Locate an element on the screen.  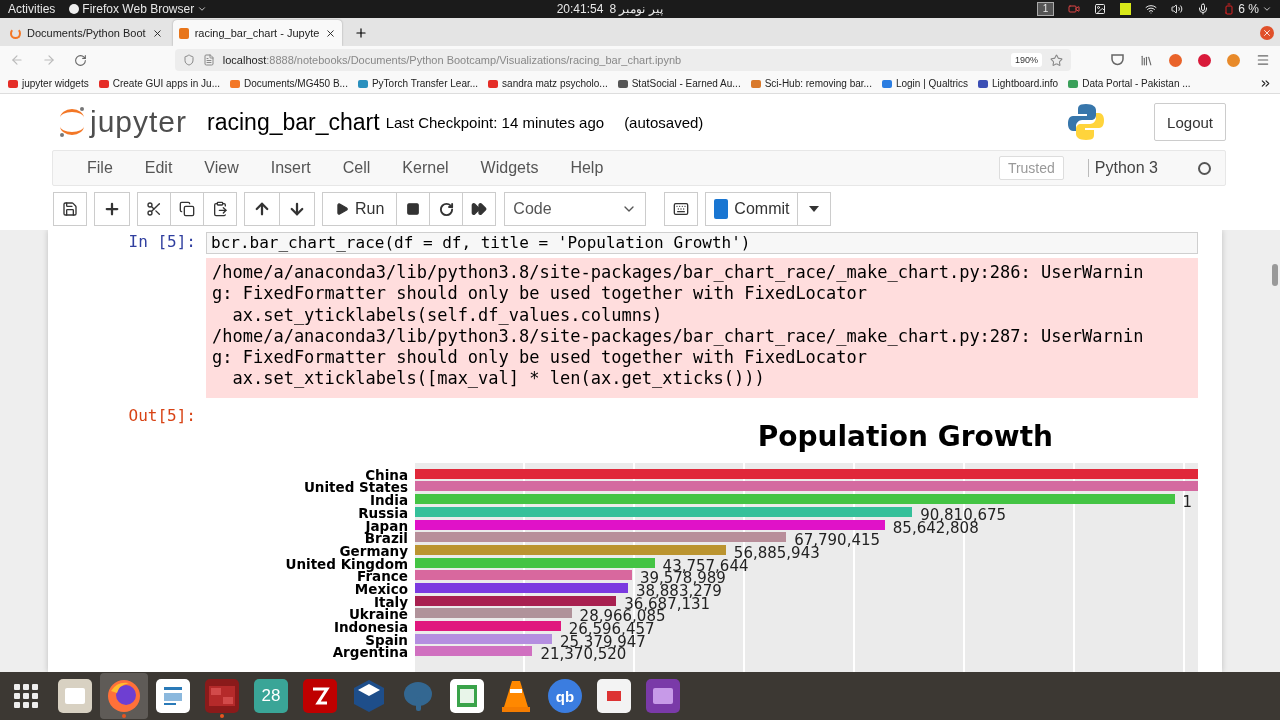
keyboard-button is located at coordinates (681, 209).